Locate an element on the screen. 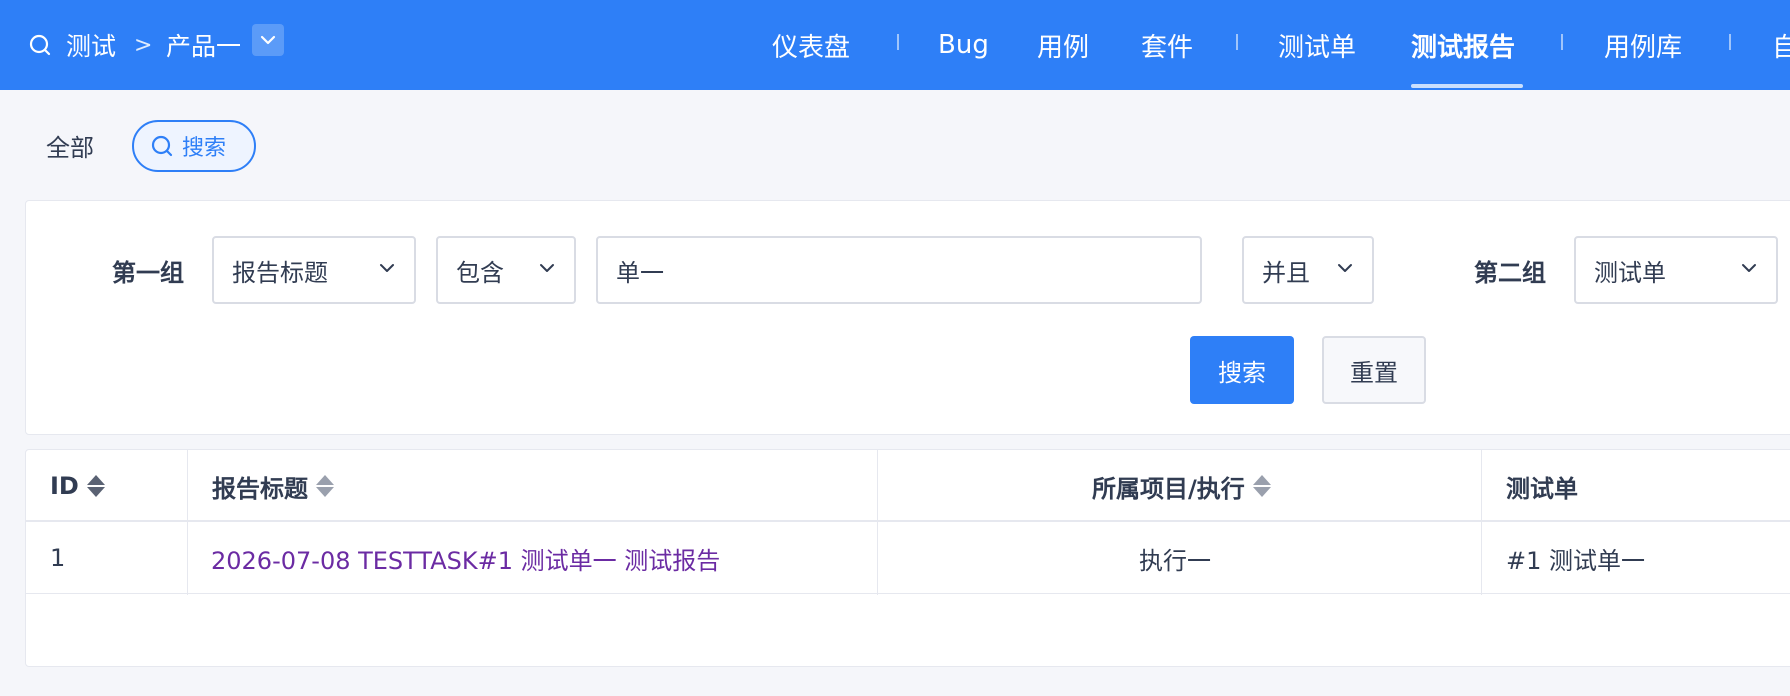 Image resolution: width=1790 pixels, height=696 pixels. nav-bug: Bug is located at coordinates (963, 45).